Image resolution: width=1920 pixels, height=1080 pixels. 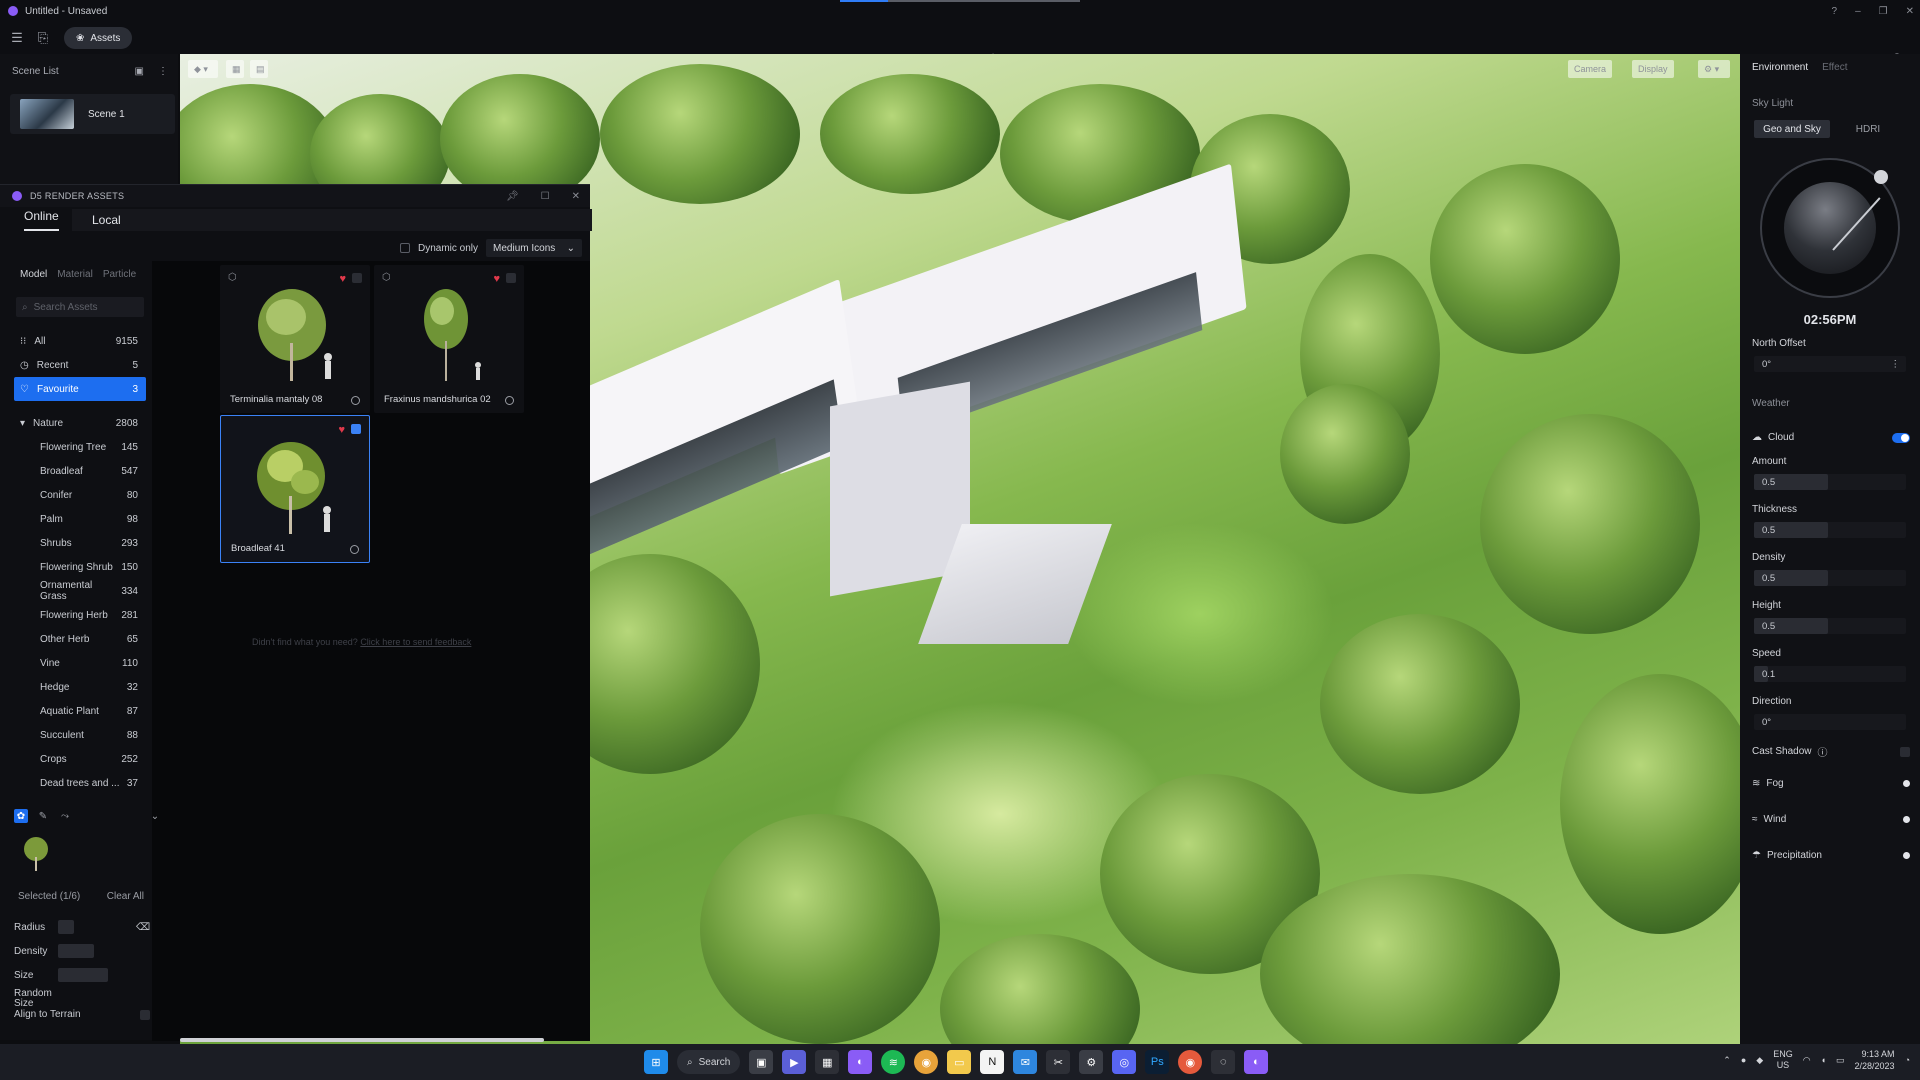 I want to click on category-all: ⁝⁝ All 9155, so click(x=80, y=341).